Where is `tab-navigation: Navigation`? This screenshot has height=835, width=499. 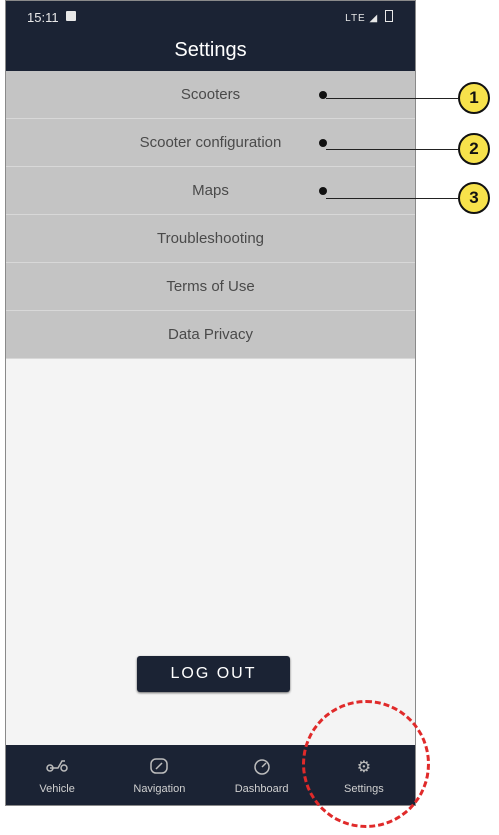 tab-navigation: Navigation is located at coordinates (159, 775).